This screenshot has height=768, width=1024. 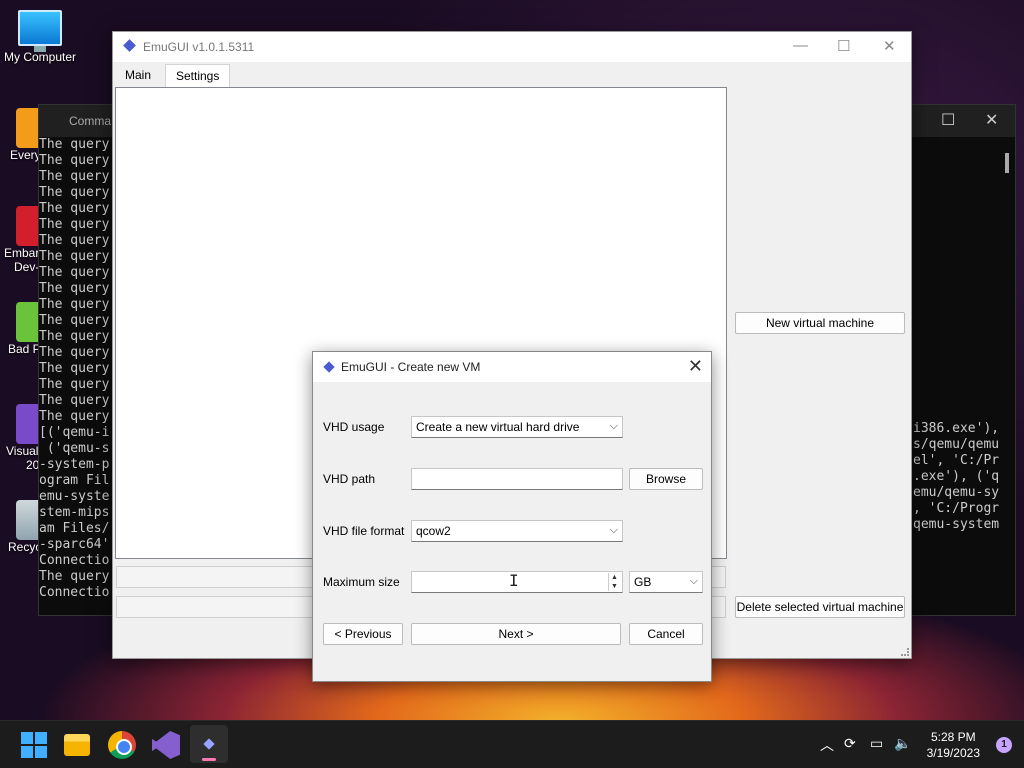 I want to click on main-tabs: Main Settings, so click(x=512, y=75).